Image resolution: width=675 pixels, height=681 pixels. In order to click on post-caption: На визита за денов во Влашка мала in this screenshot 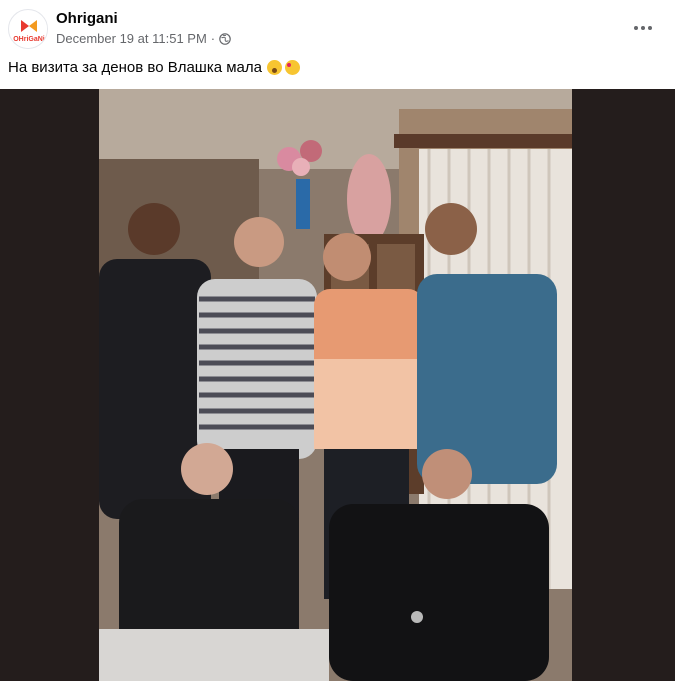, I will do `click(154, 67)`.